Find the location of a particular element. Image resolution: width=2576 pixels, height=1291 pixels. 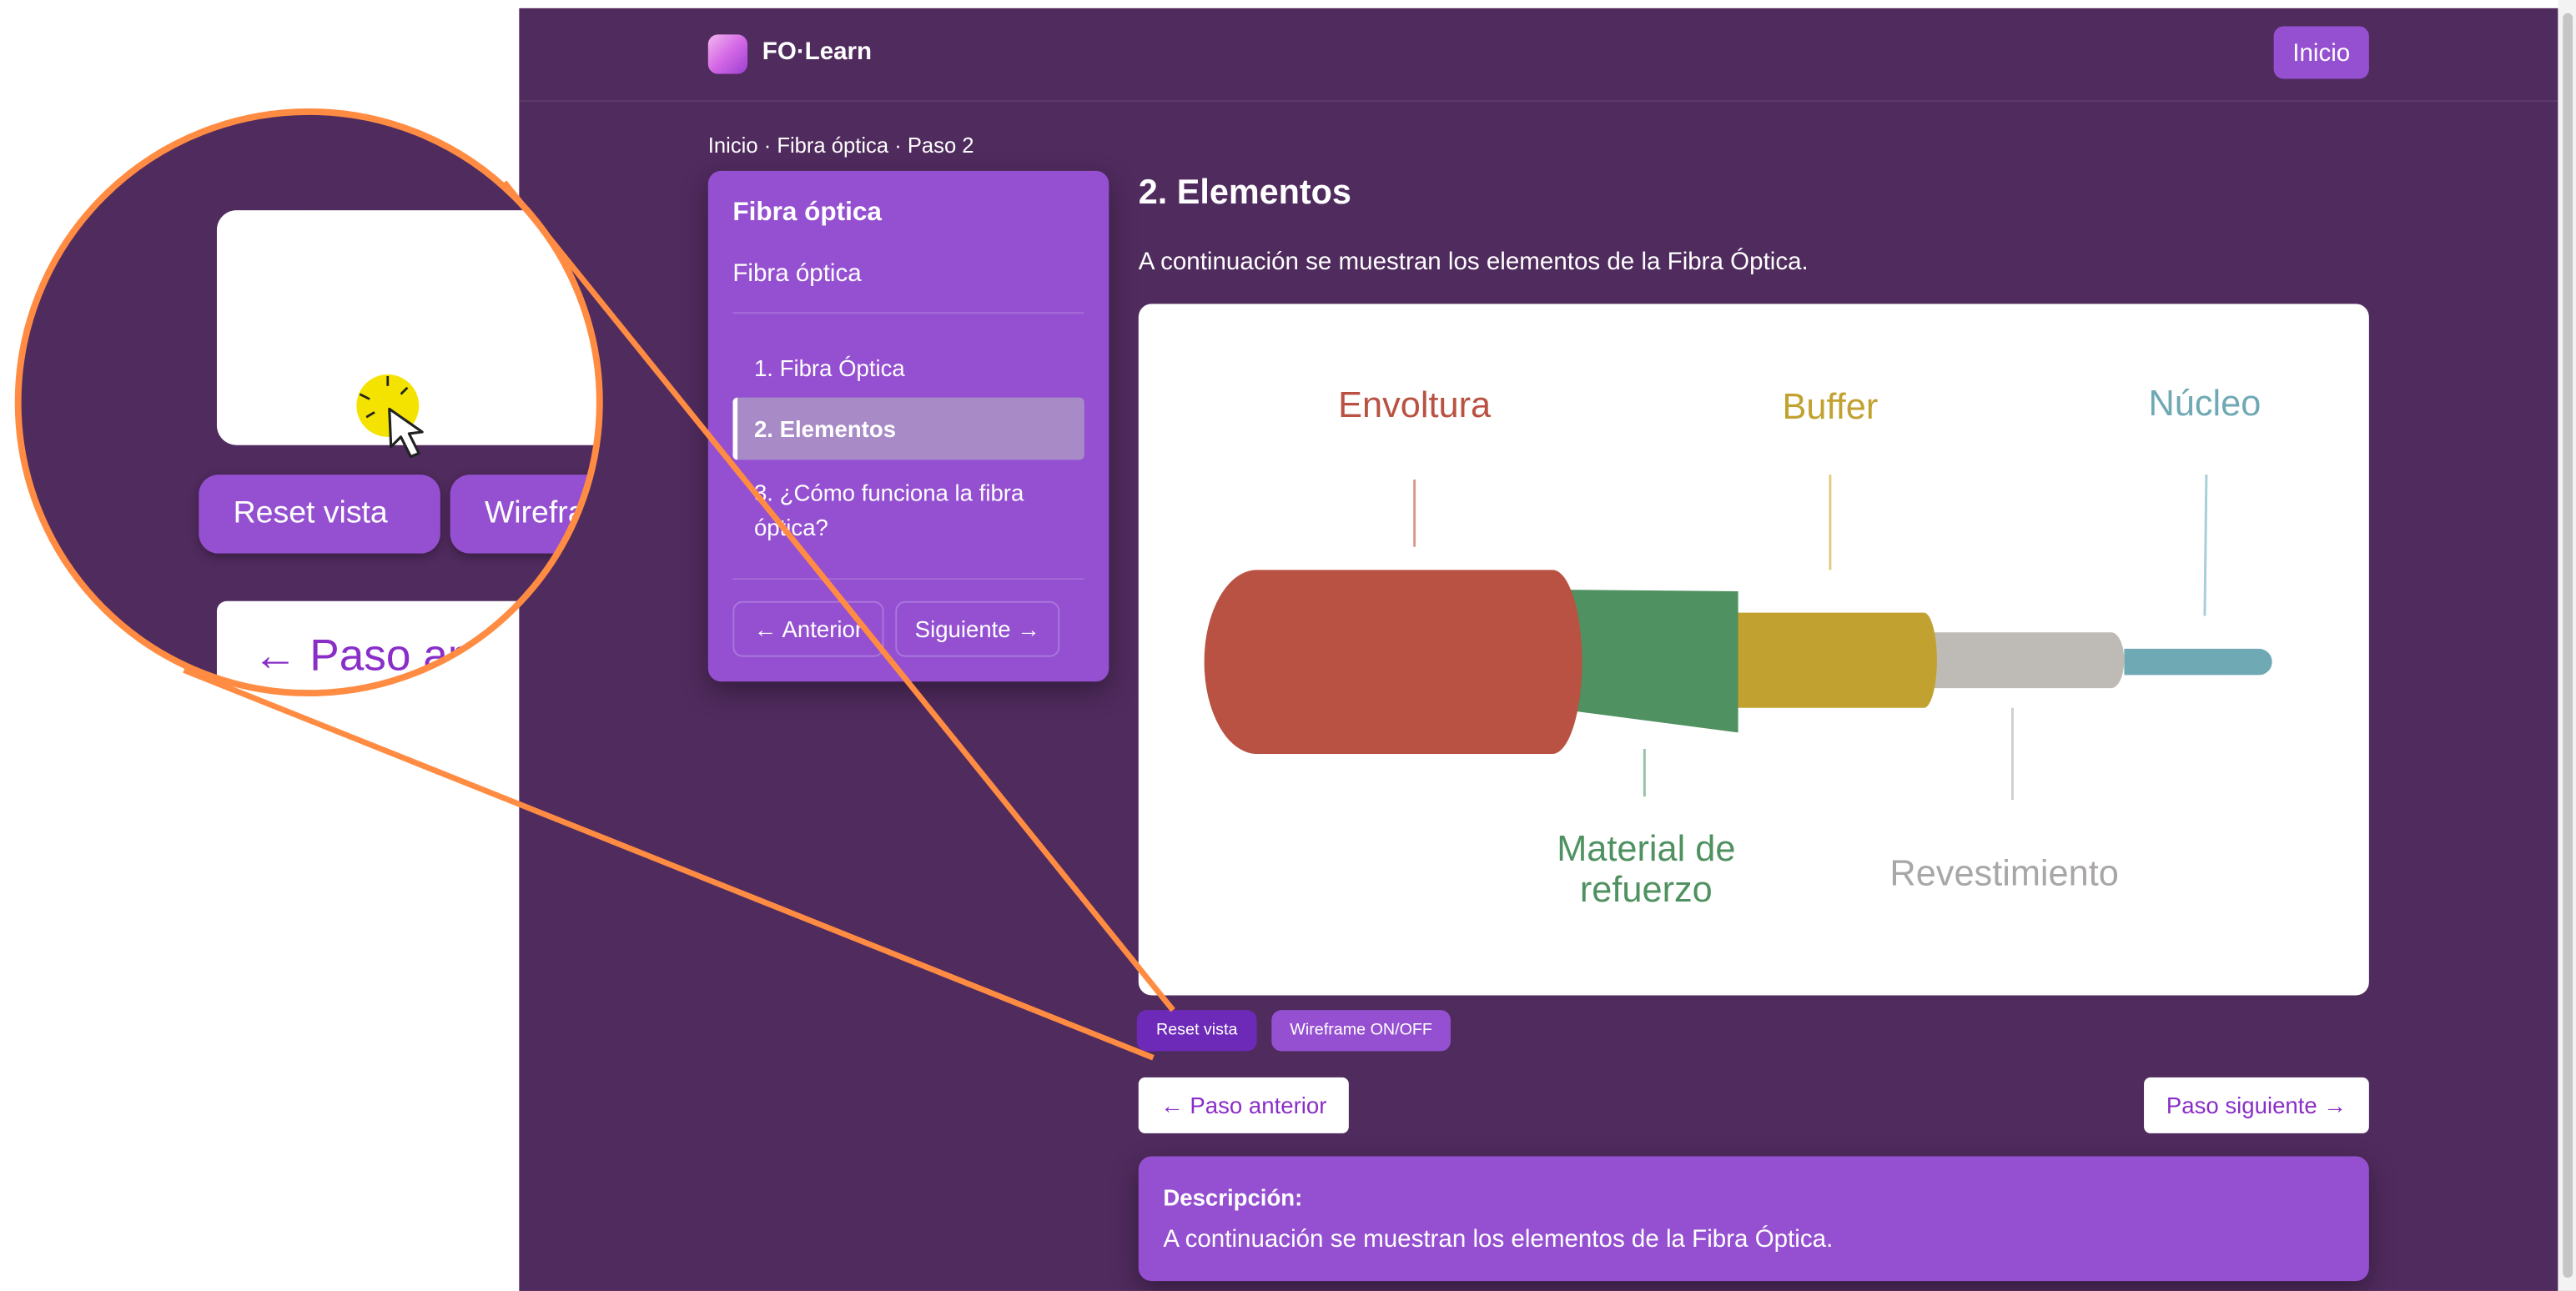

callout-line is located at coordinates (669, 864).